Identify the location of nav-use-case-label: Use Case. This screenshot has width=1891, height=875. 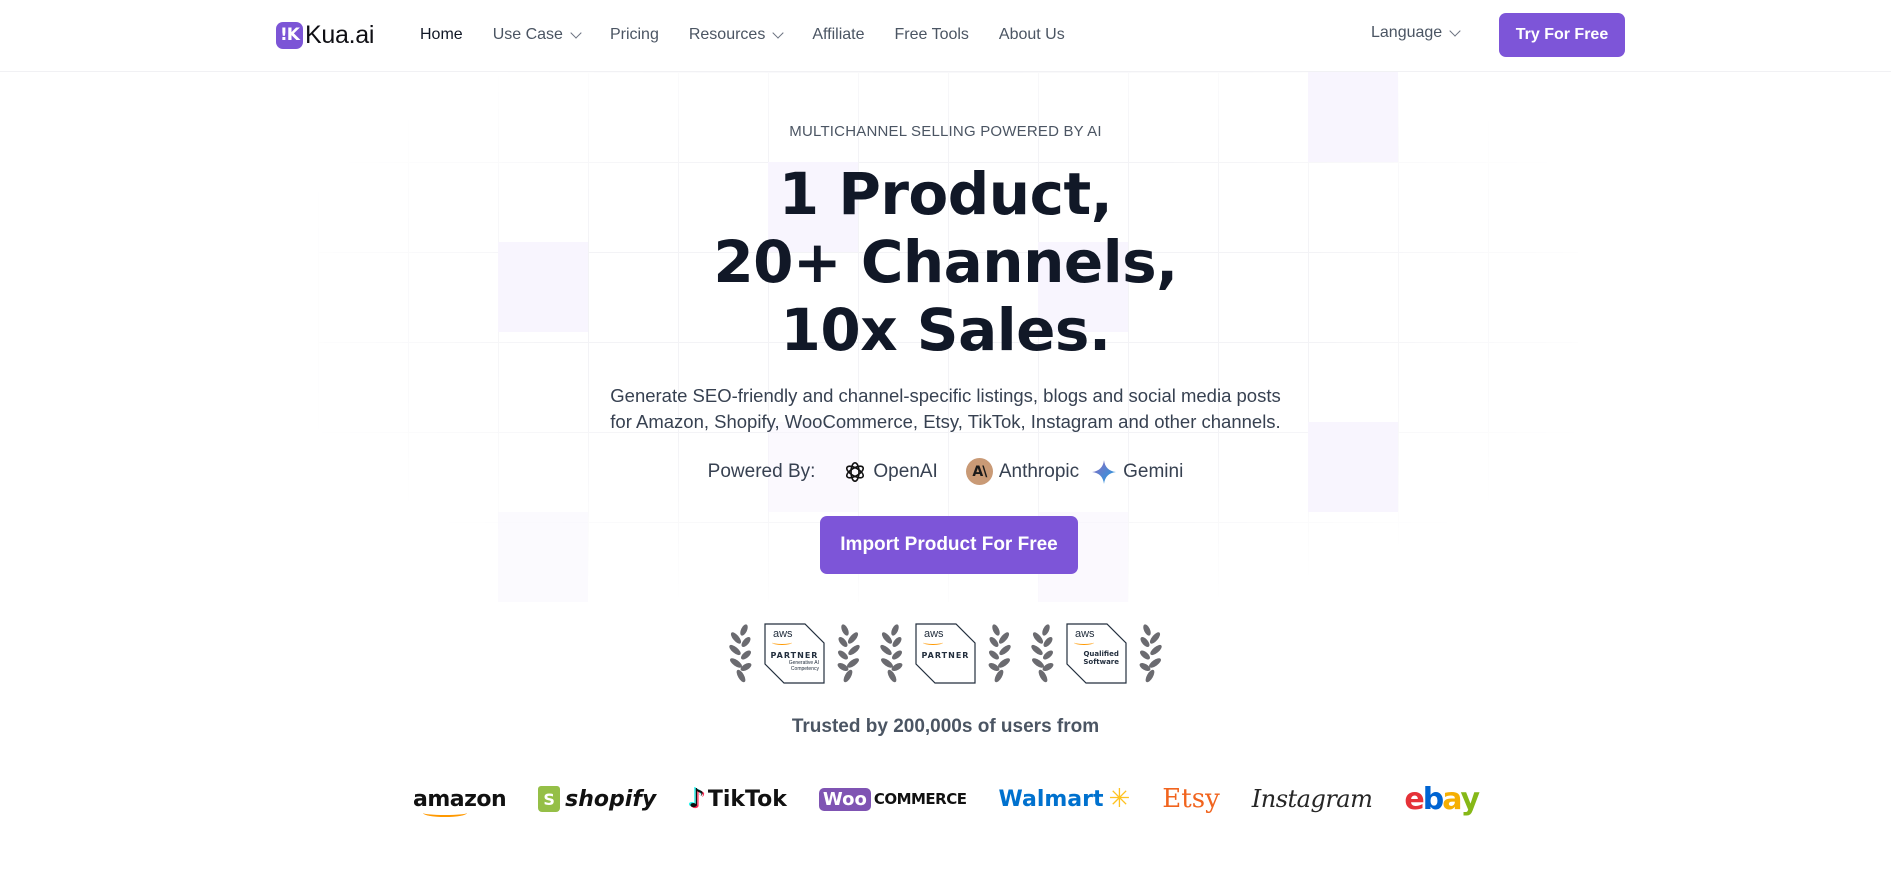
(527, 34).